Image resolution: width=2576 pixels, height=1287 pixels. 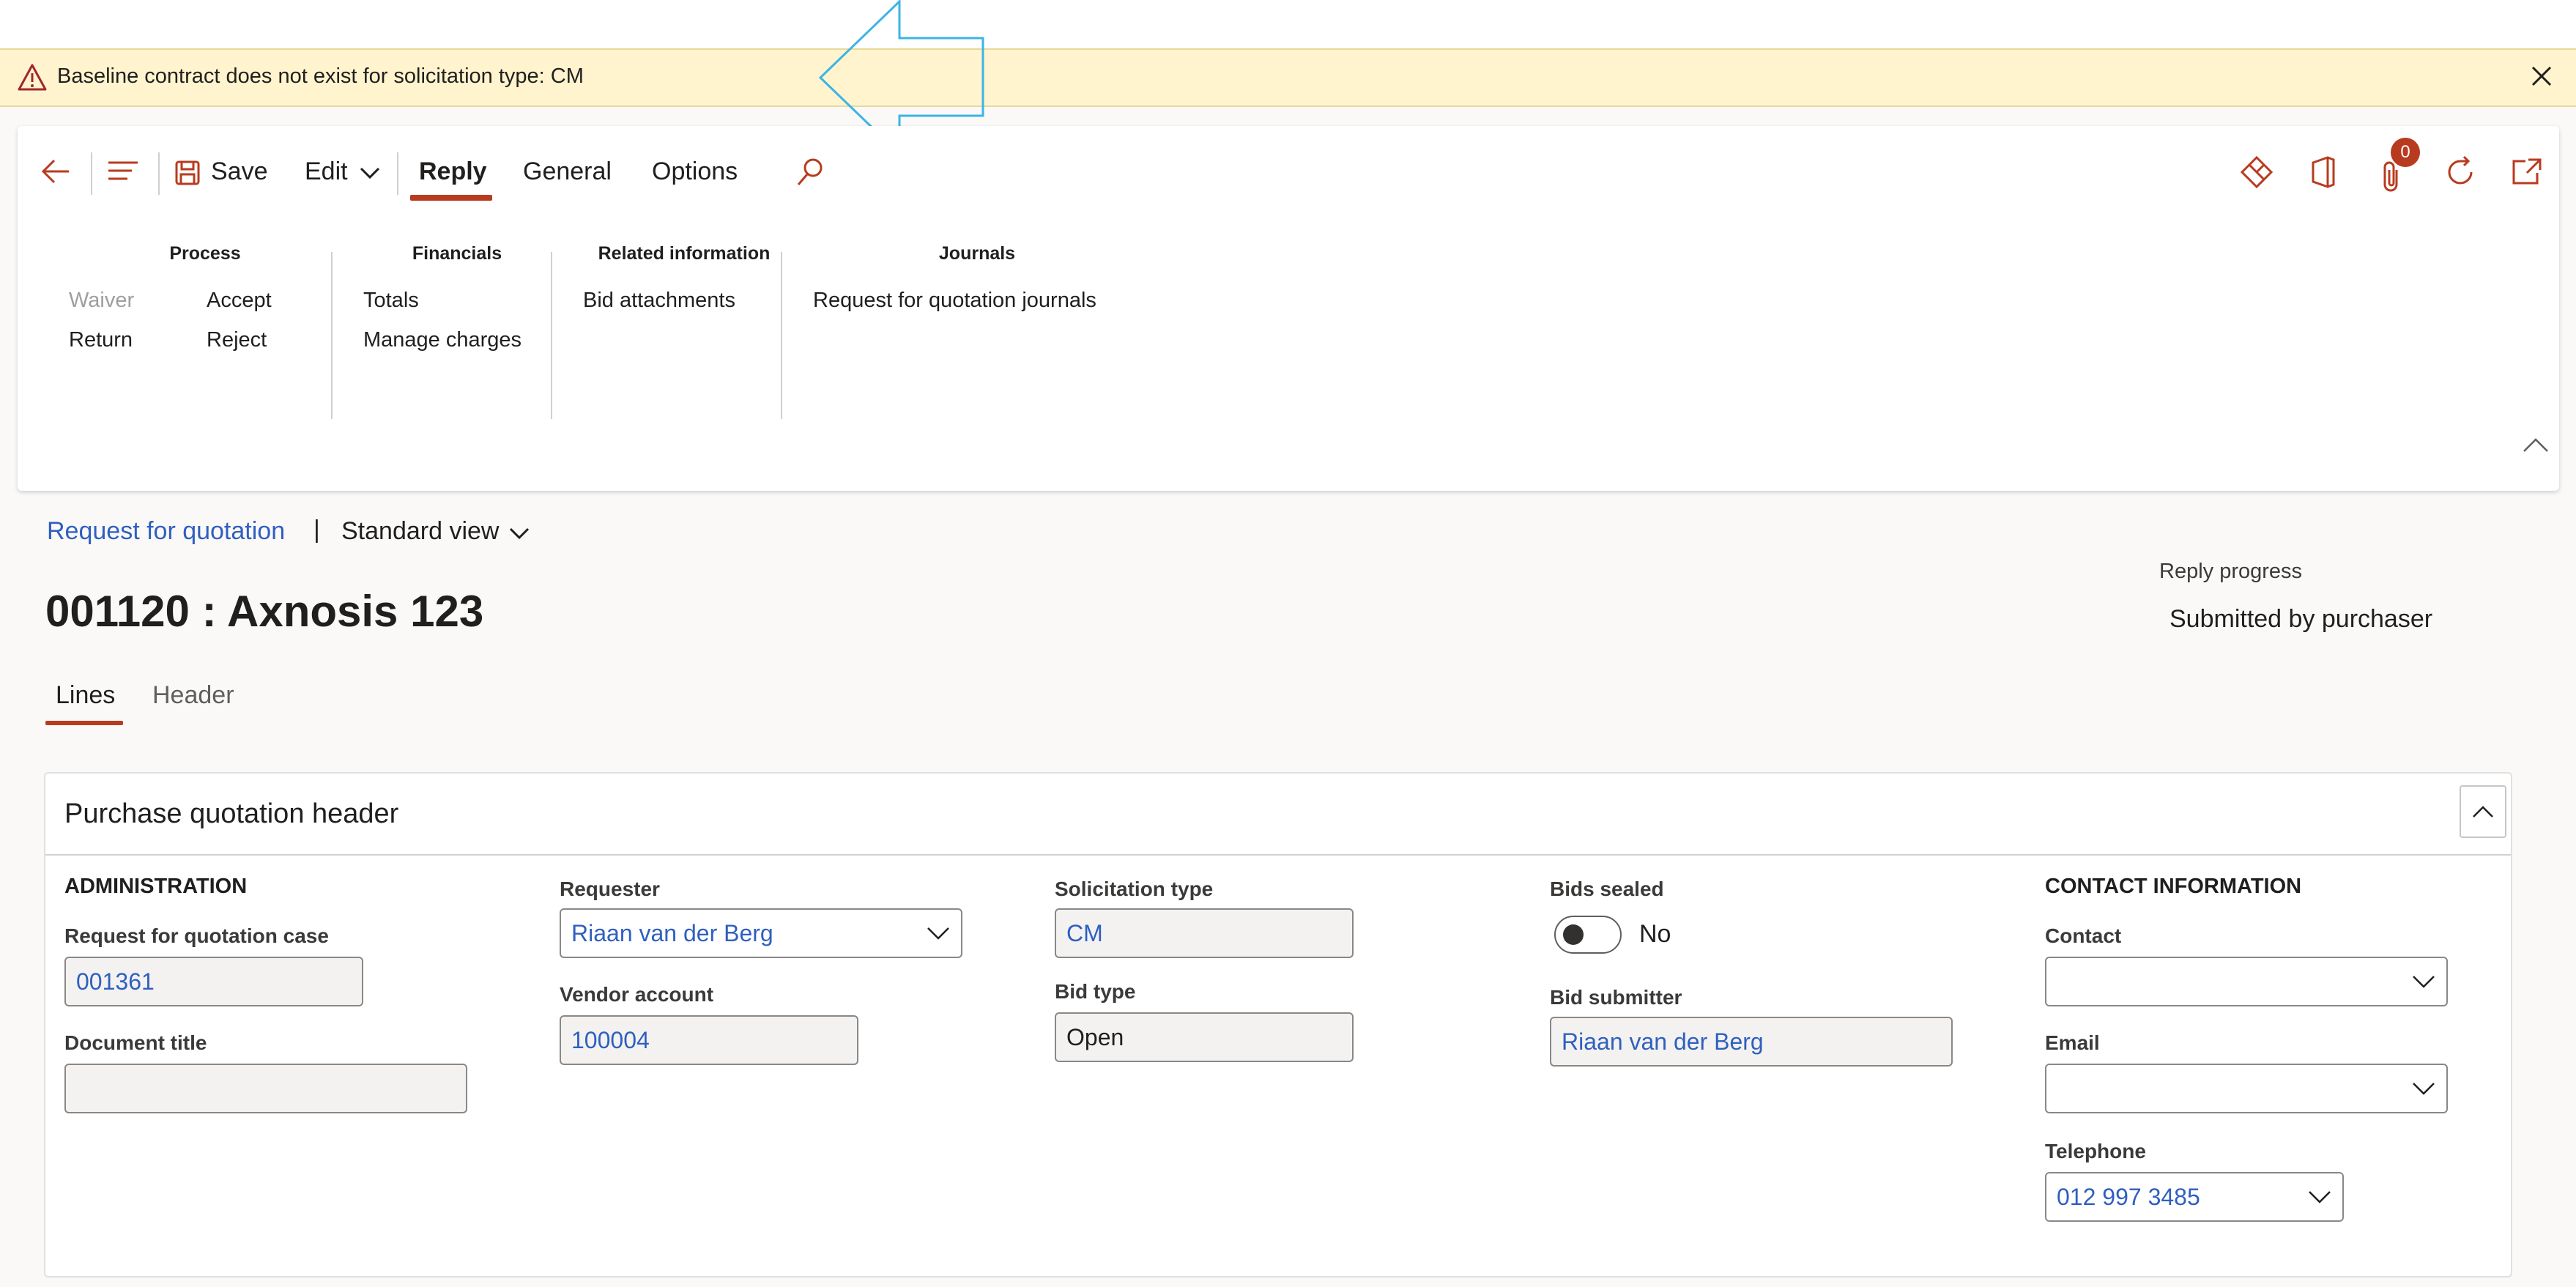 What do you see at coordinates (1573, 934) in the screenshot?
I see `toggle-knob` at bounding box center [1573, 934].